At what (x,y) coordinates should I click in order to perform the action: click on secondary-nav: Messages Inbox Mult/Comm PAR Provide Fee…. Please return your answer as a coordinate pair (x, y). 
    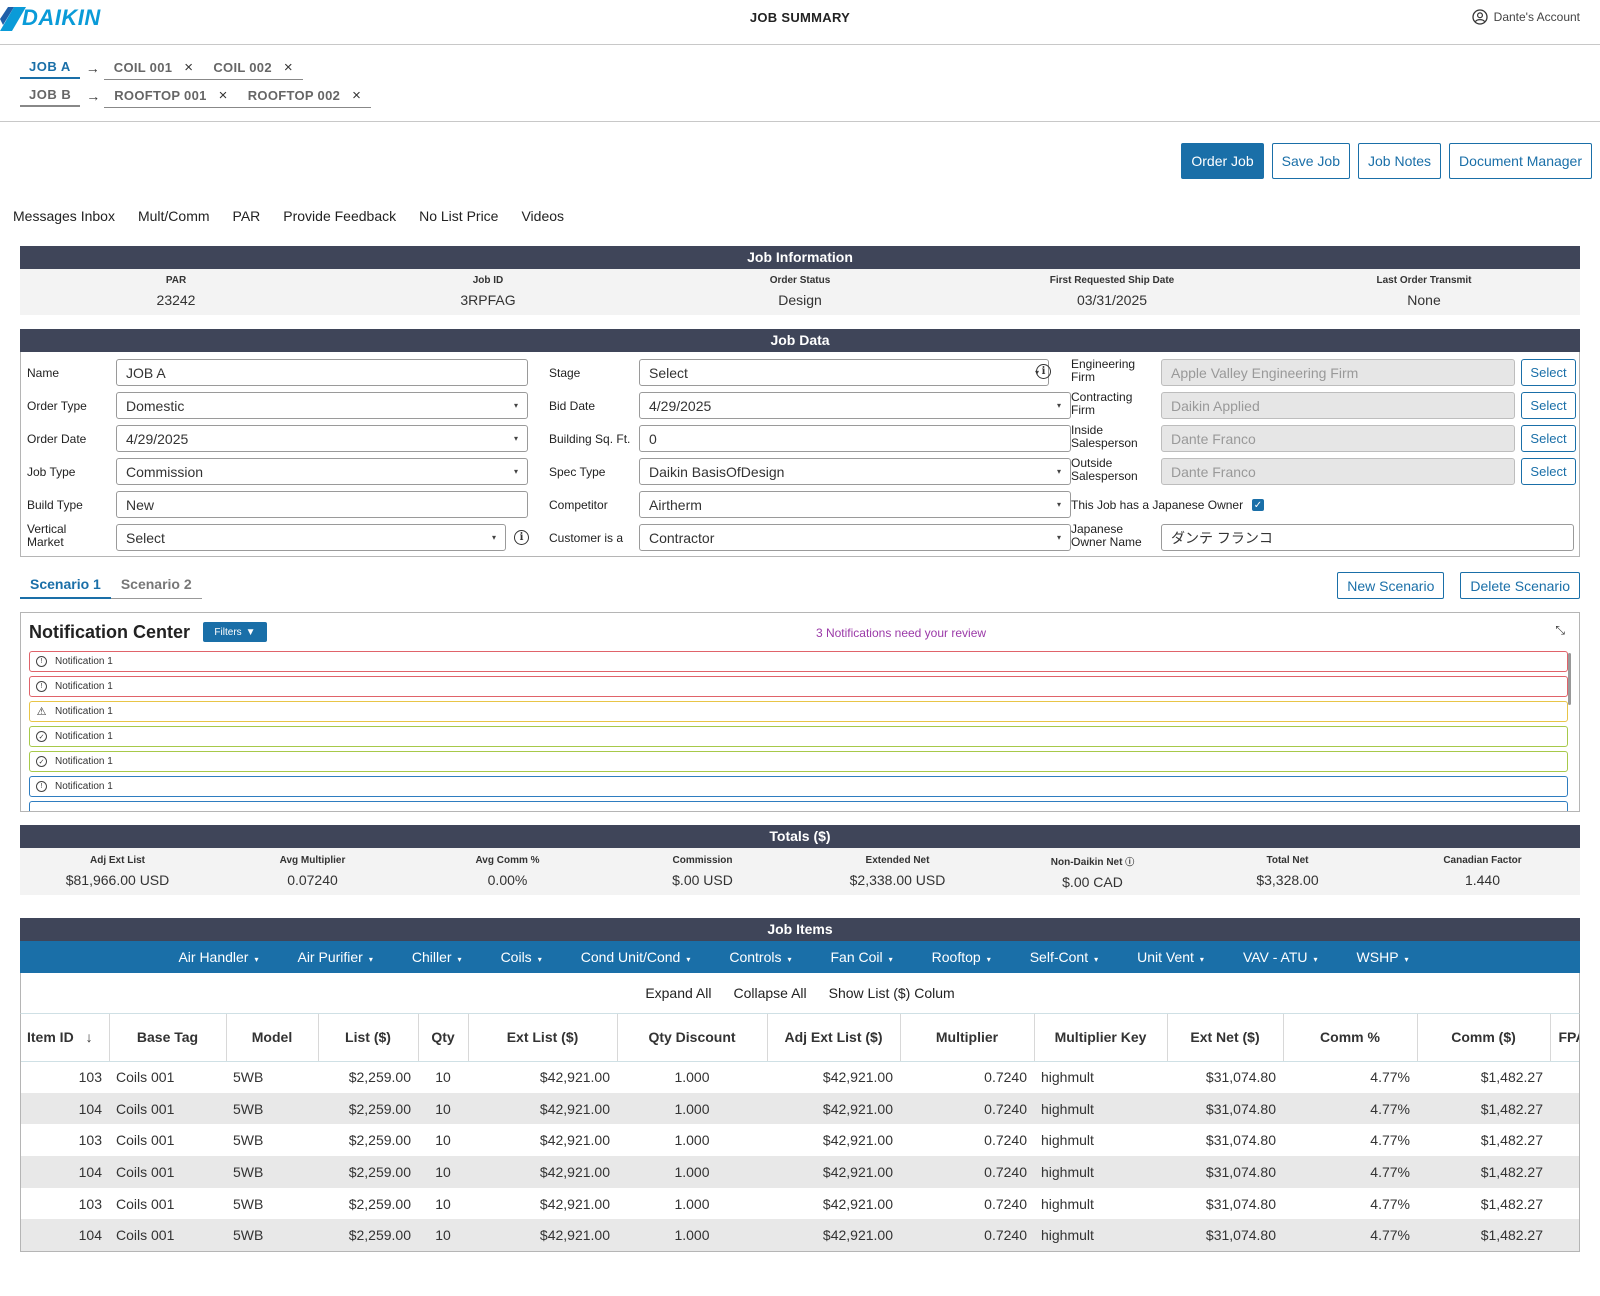
    Looking at the image, I should click on (300, 216).